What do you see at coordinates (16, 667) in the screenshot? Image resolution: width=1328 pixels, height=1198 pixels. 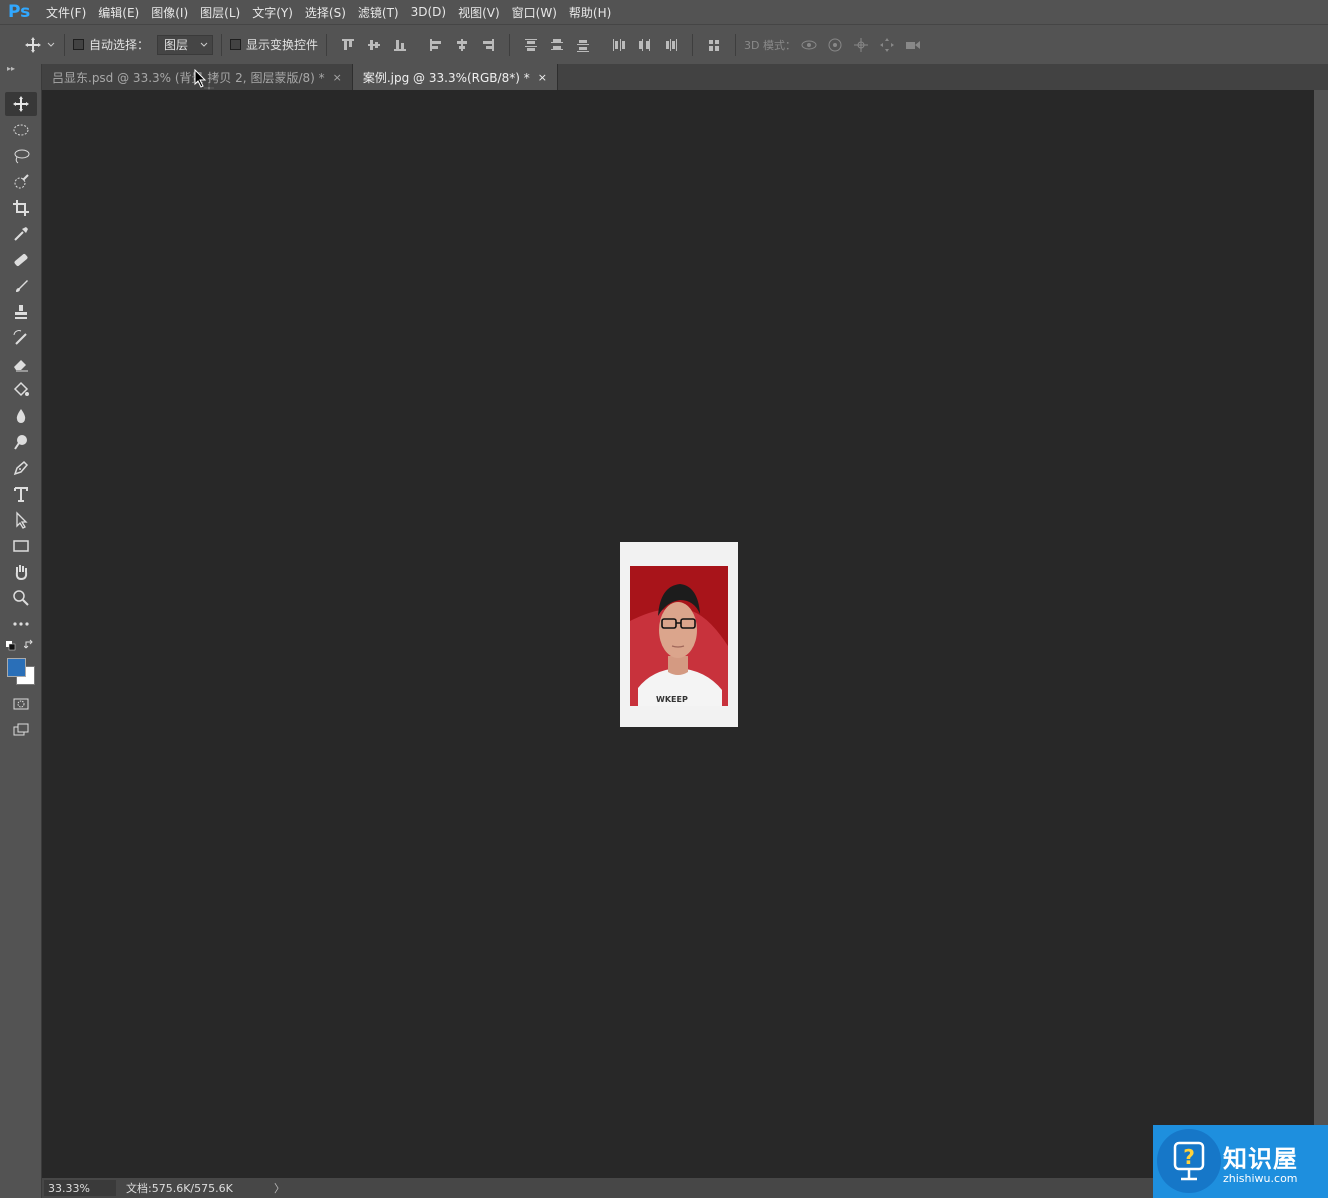 I see `foreground-color-swatch` at bounding box center [16, 667].